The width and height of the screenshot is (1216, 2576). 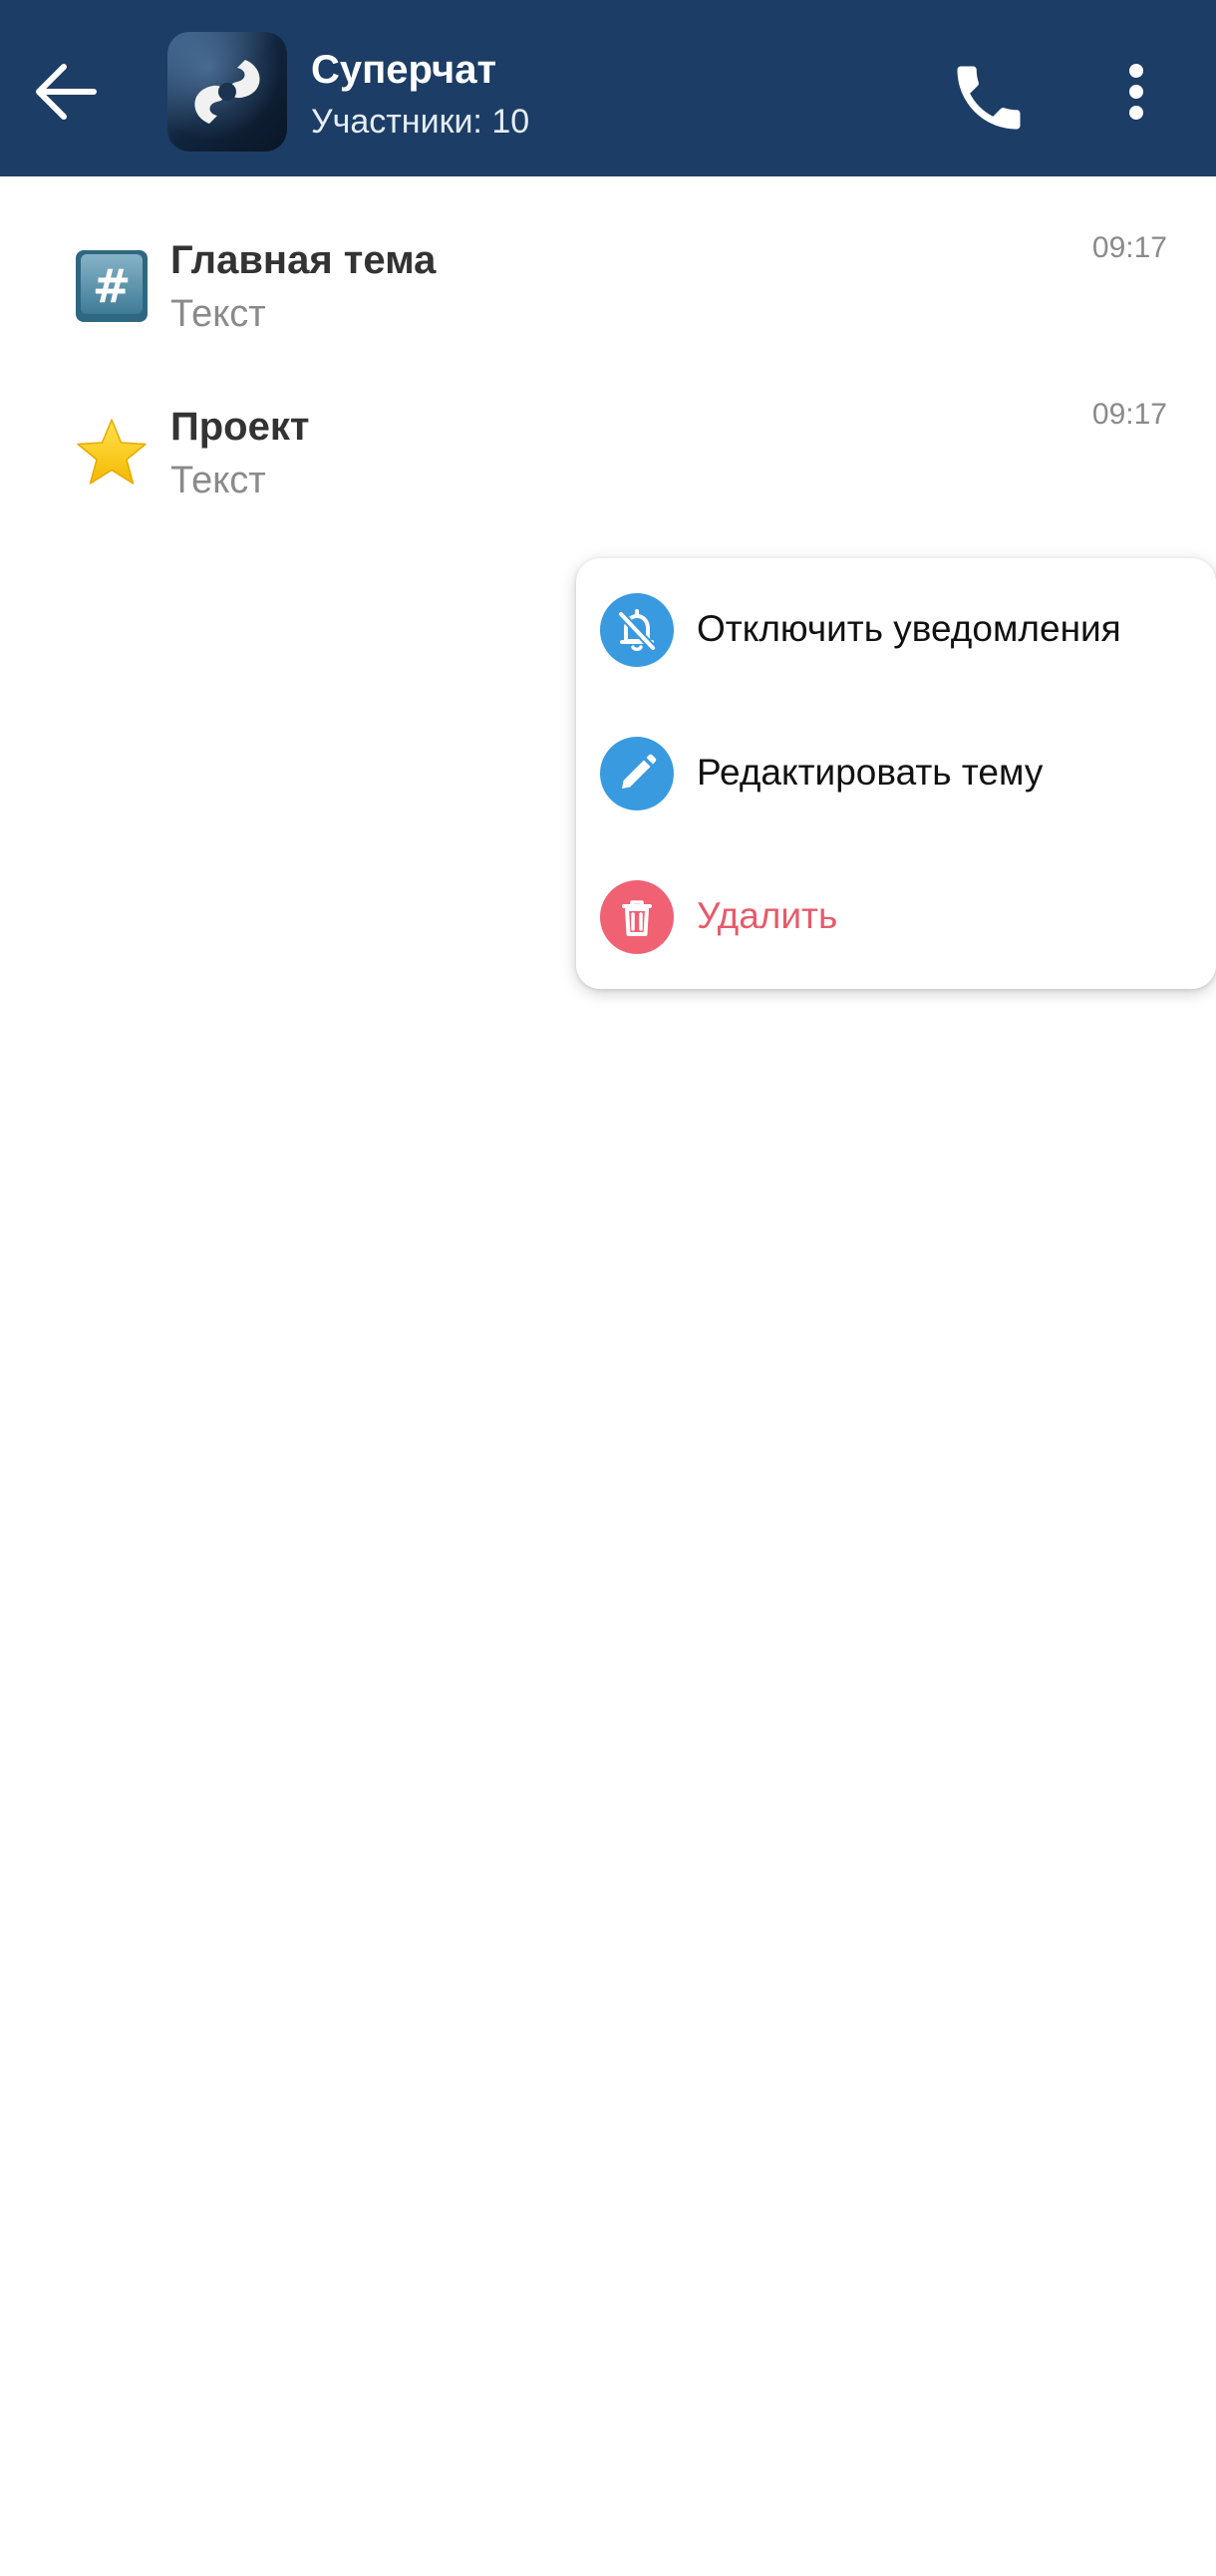 I want to click on back-button, so click(x=66, y=92).